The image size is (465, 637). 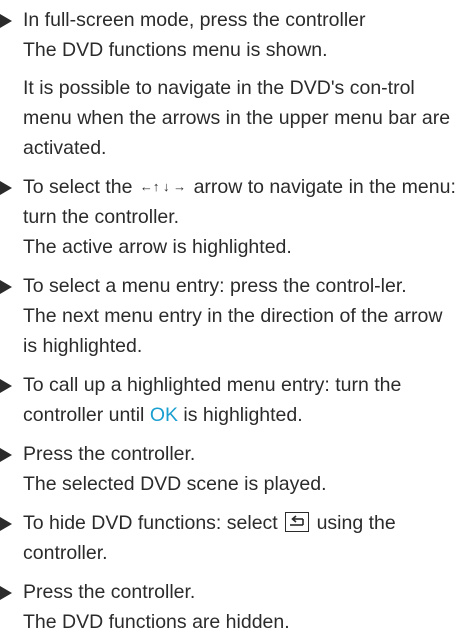 I want to click on step-instruction-pre: To hide DVD functions: select, so click(x=150, y=523).